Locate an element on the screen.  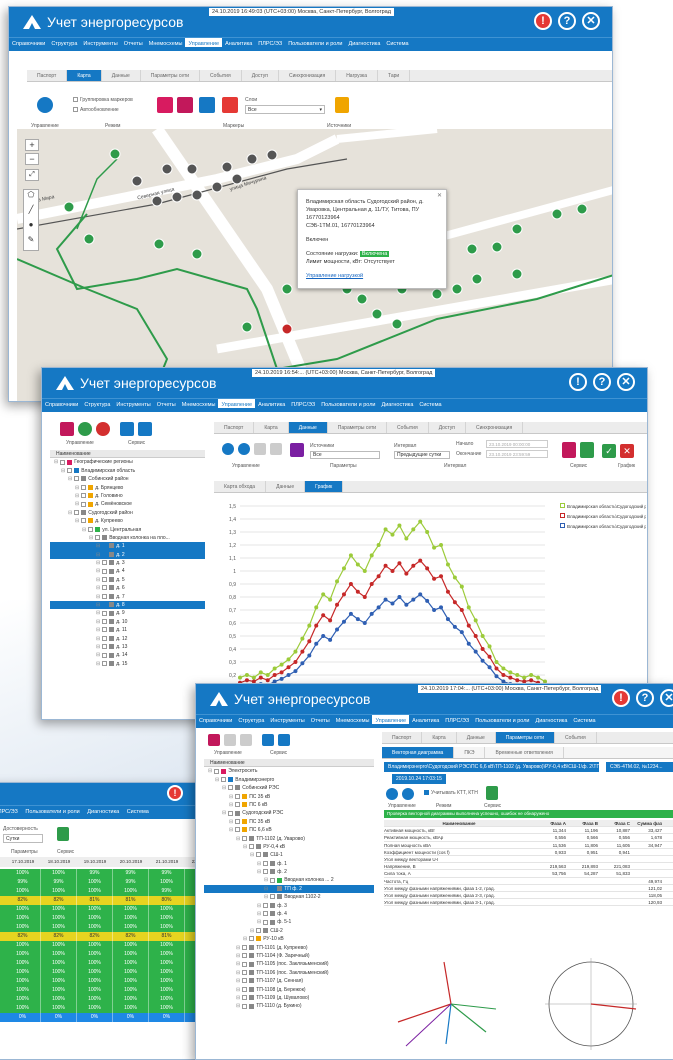
tree-item: ⊟ д. Семёновское is located at coordinates (127, 504).